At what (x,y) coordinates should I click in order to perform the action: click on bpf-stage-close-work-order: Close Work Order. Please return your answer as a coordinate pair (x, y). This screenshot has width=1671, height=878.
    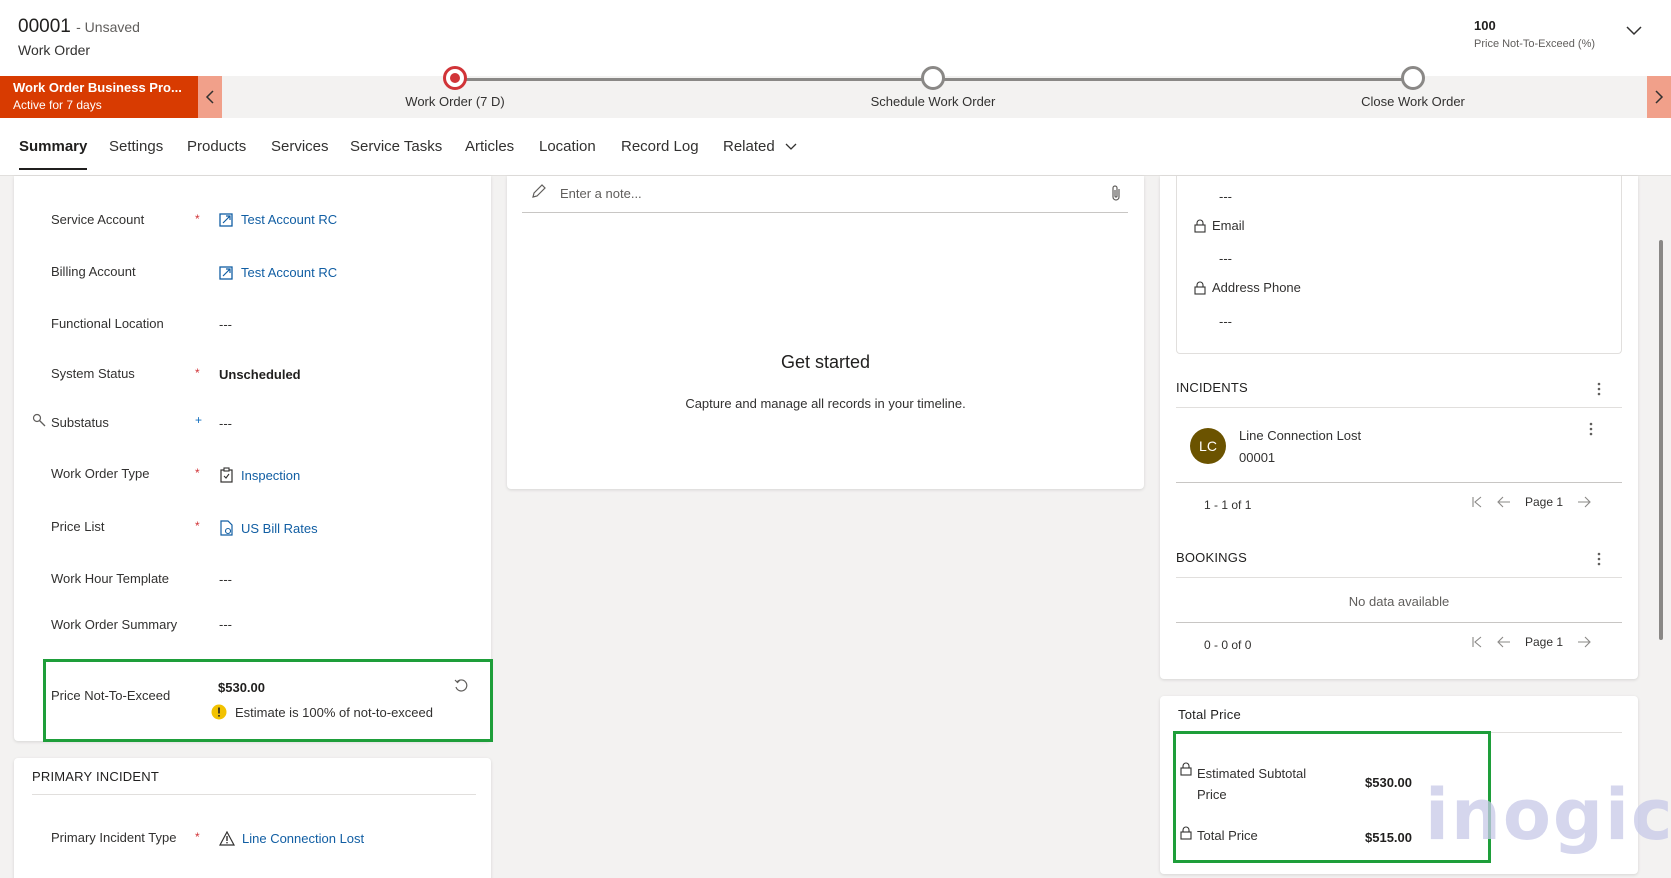
    Looking at the image, I should click on (1413, 87).